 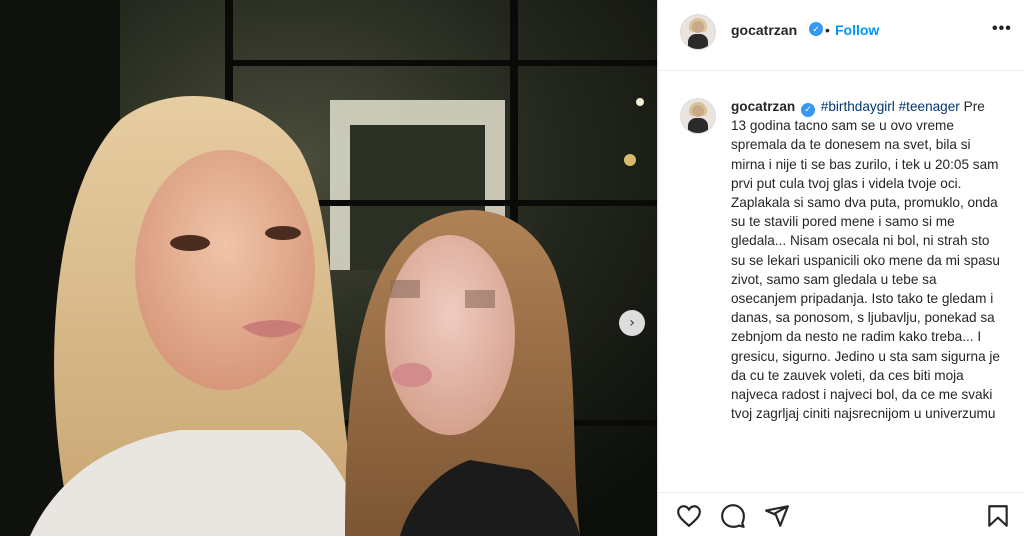 What do you see at coordinates (698, 32) in the screenshot?
I see `avatar` at bounding box center [698, 32].